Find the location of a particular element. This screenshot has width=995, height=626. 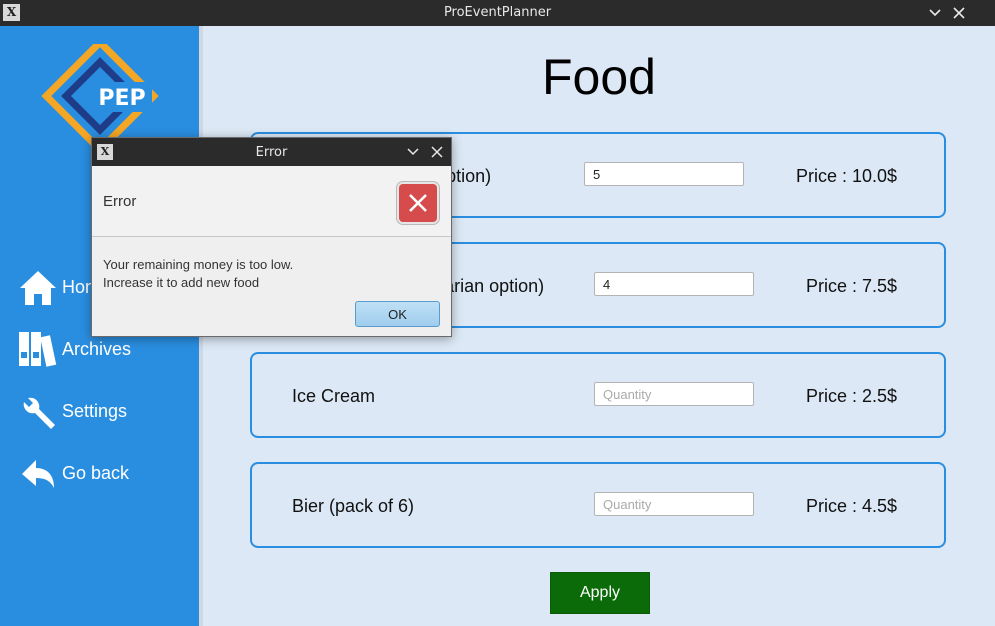

back-arrow-icon is located at coordinates (38, 474).